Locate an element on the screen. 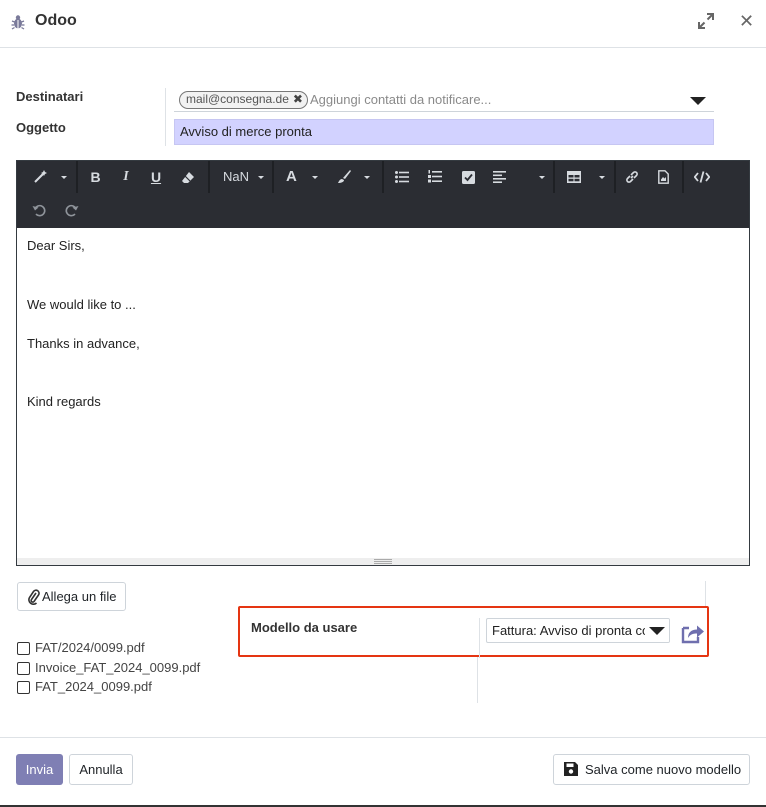  bullet-list-icon is located at coordinates (402, 177).